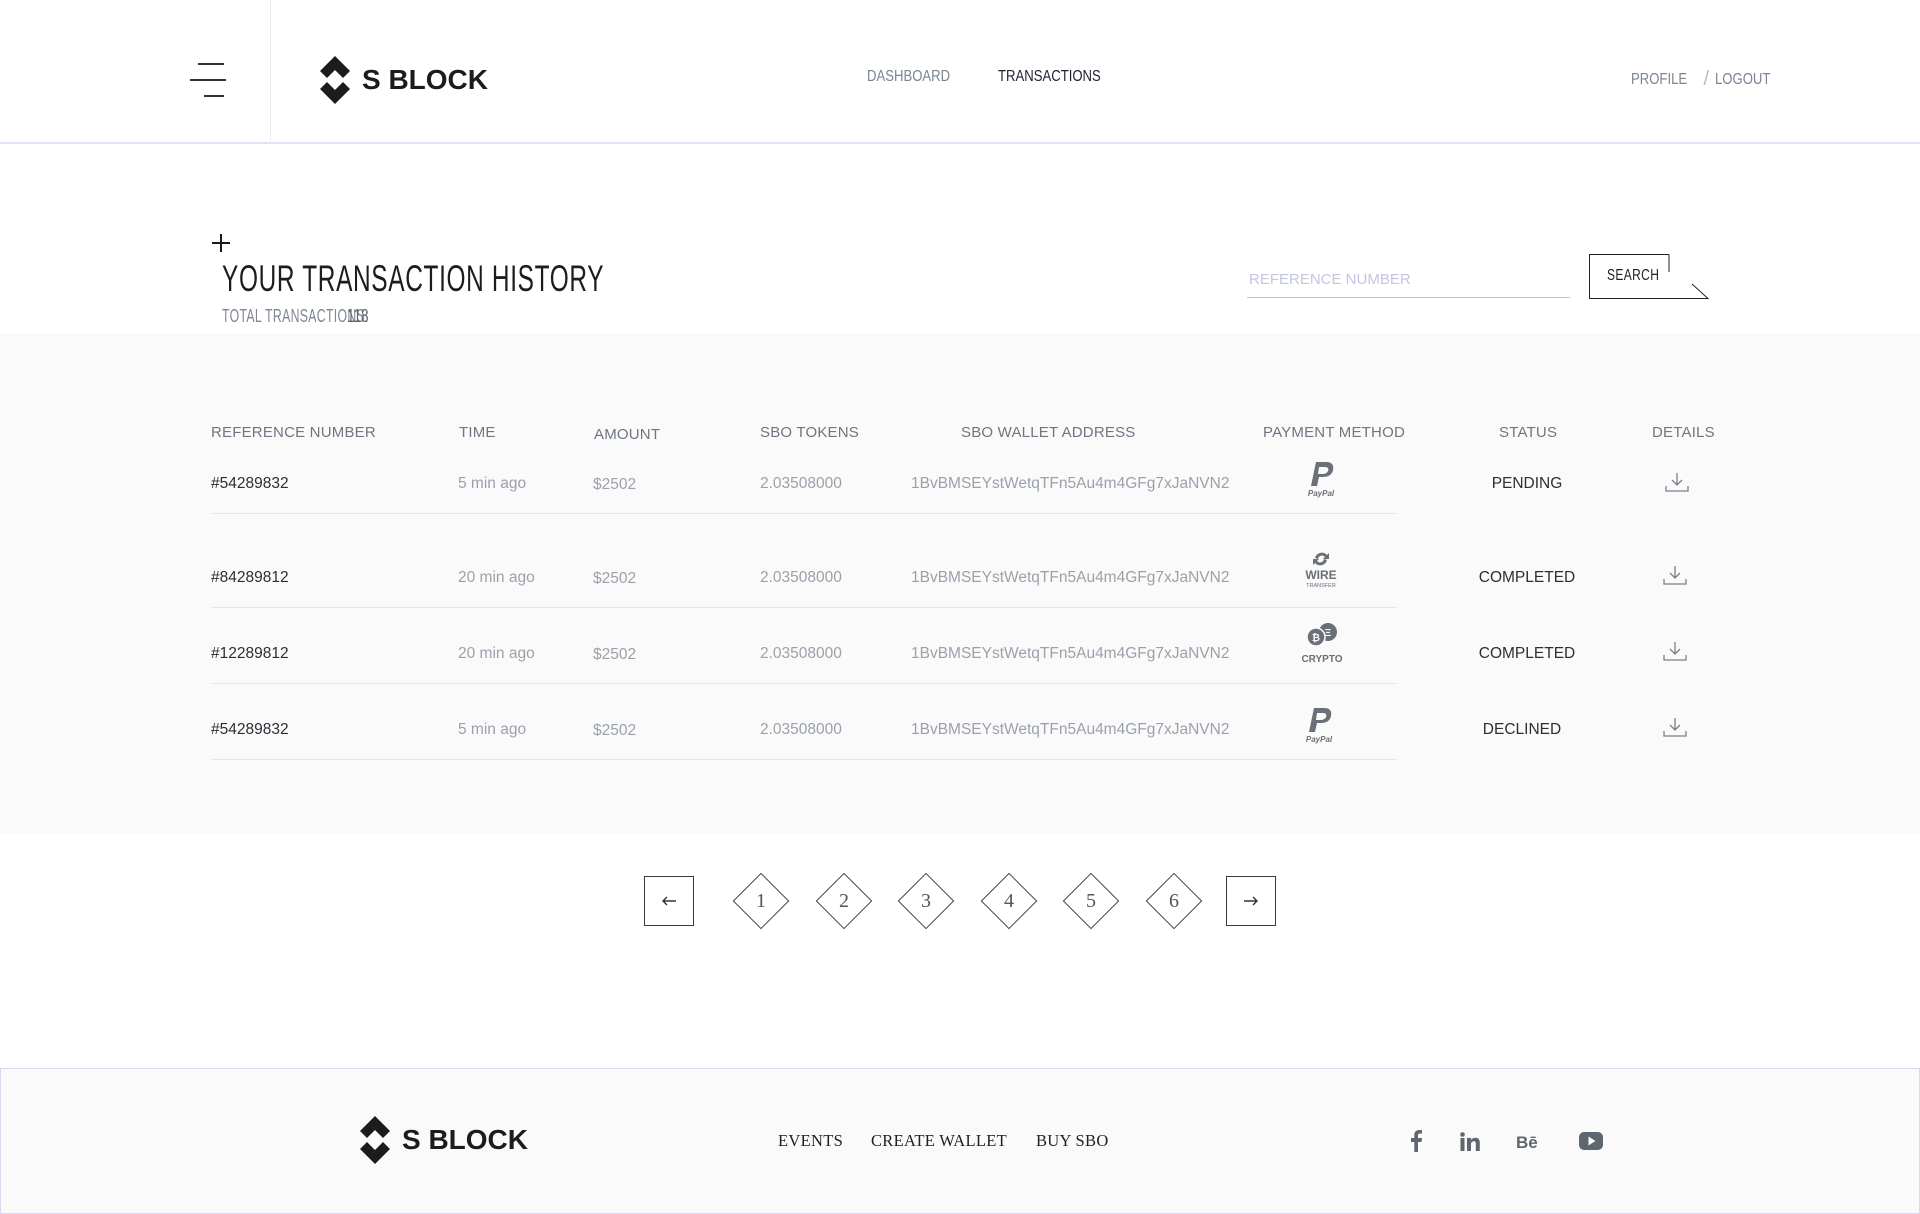 Image resolution: width=1920 pixels, height=1214 pixels. I want to click on footer-logo: S BLOCK, so click(442, 1140).